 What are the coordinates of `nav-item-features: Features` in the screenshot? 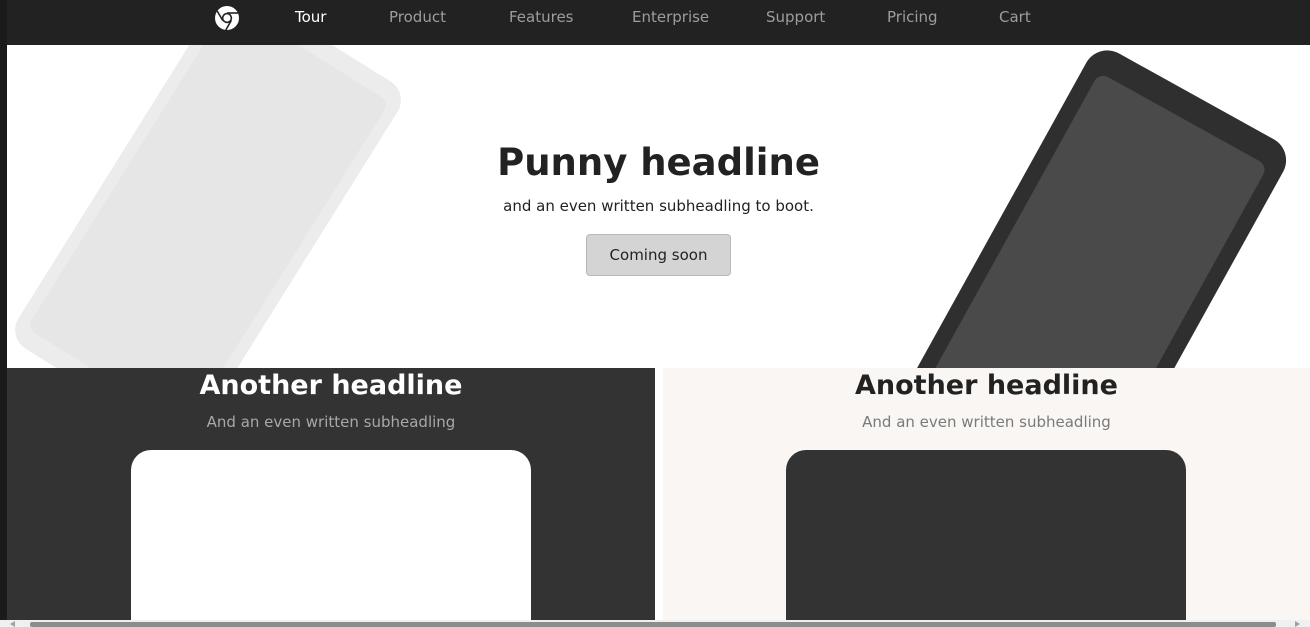 It's located at (541, 17).